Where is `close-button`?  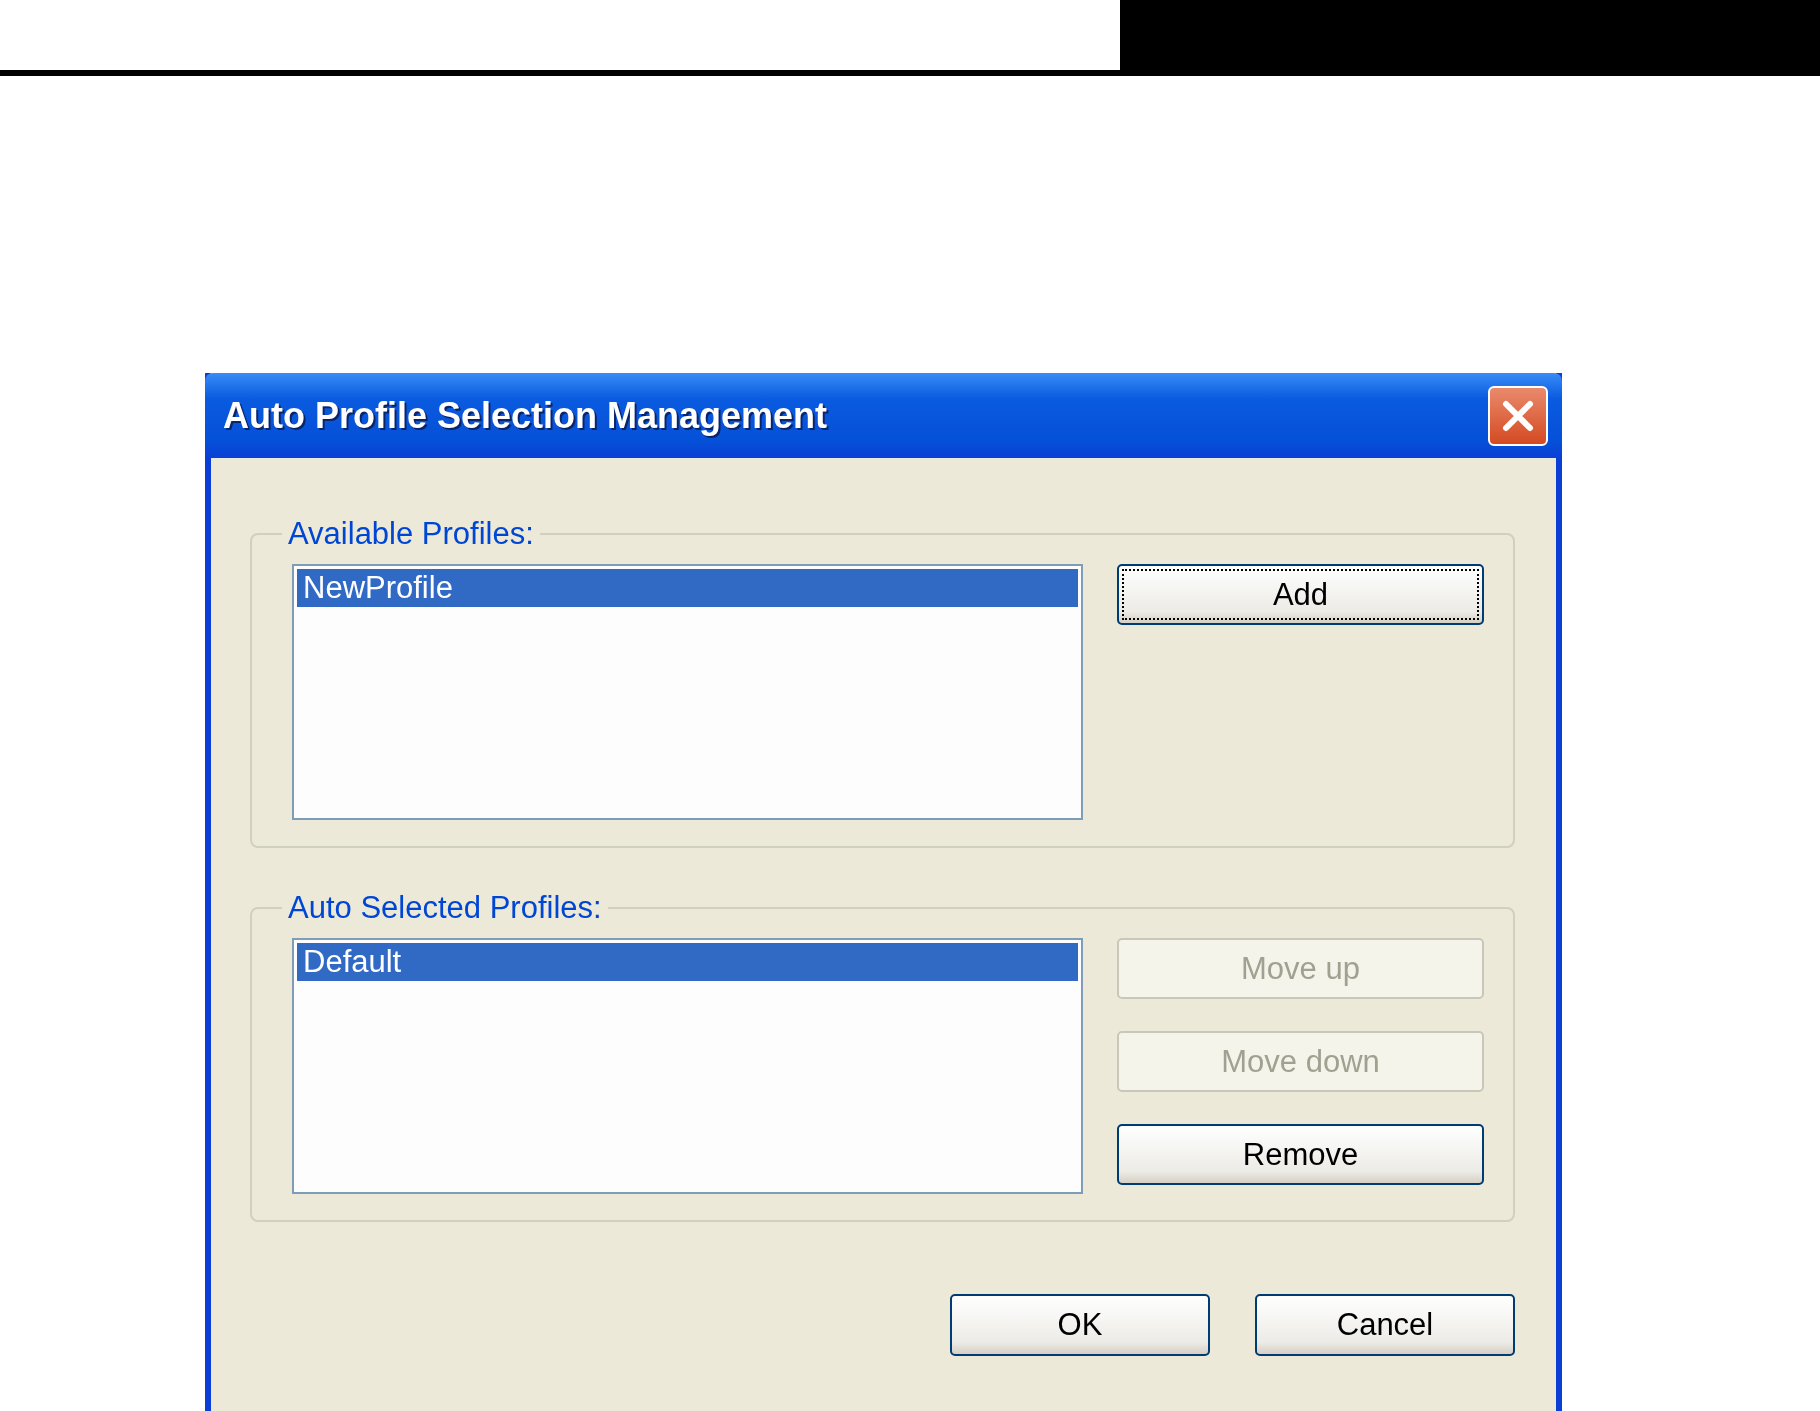
close-button is located at coordinates (1518, 415).